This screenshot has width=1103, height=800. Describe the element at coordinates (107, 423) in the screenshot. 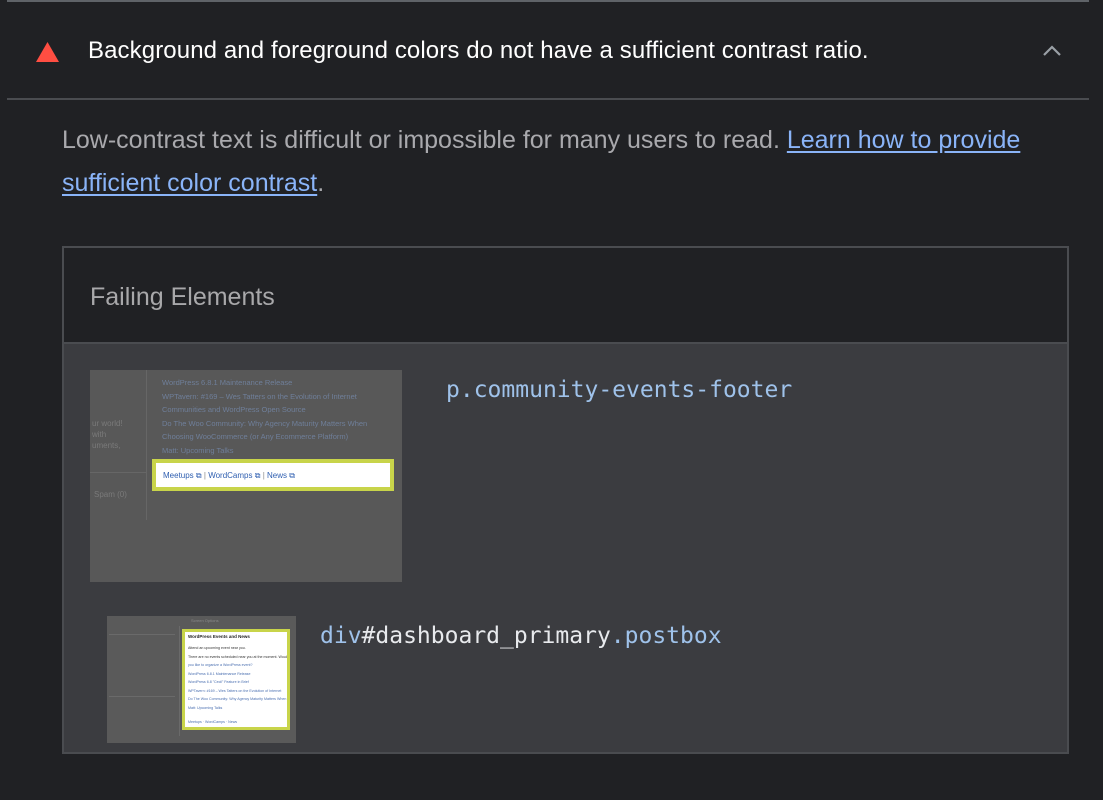

I see `thumb-left-line: ur world!` at that location.